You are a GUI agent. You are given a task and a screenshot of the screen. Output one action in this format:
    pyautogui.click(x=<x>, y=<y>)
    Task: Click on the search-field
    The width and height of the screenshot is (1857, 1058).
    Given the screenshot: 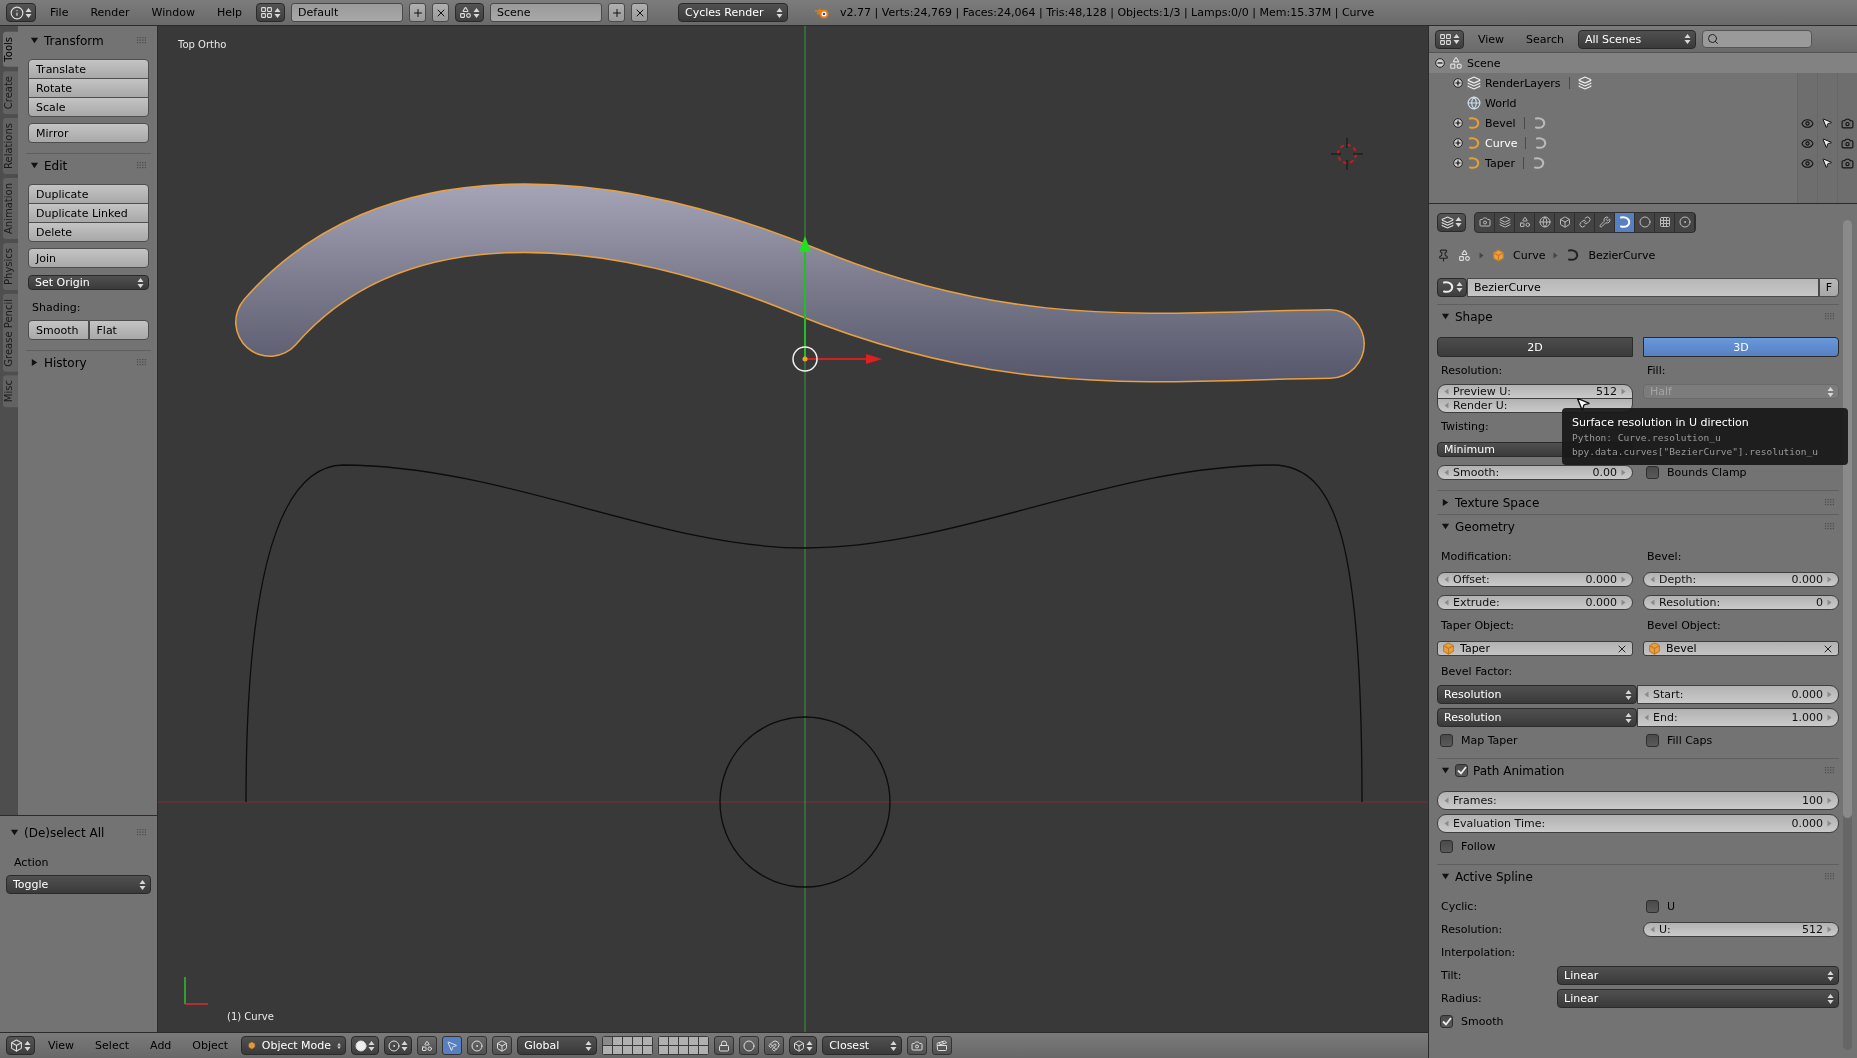 What is the action you would take?
    pyautogui.click(x=1756, y=39)
    